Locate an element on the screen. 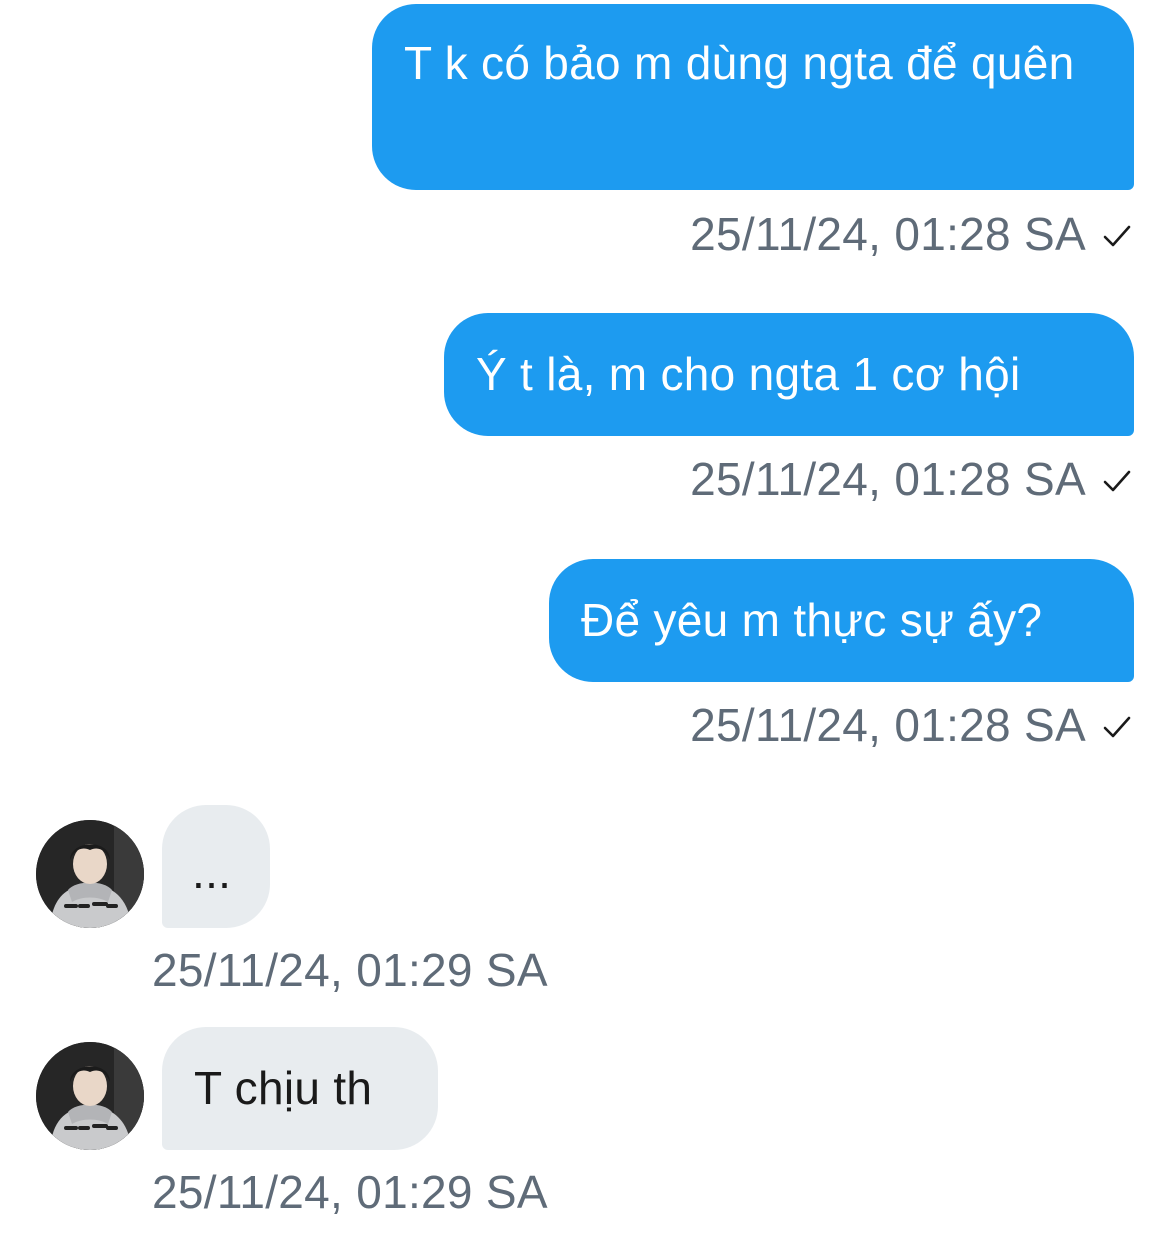 The image size is (1170, 1237). message-bubble-outgoing: Để yêu m thực sự ấy? is located at coordinates (841, 620).